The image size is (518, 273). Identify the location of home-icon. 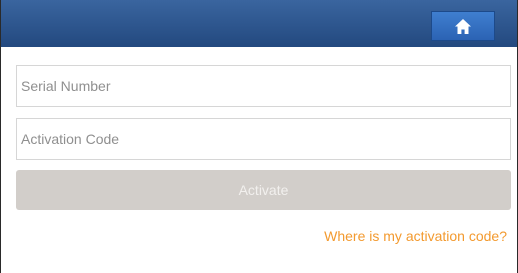
(463, 26).